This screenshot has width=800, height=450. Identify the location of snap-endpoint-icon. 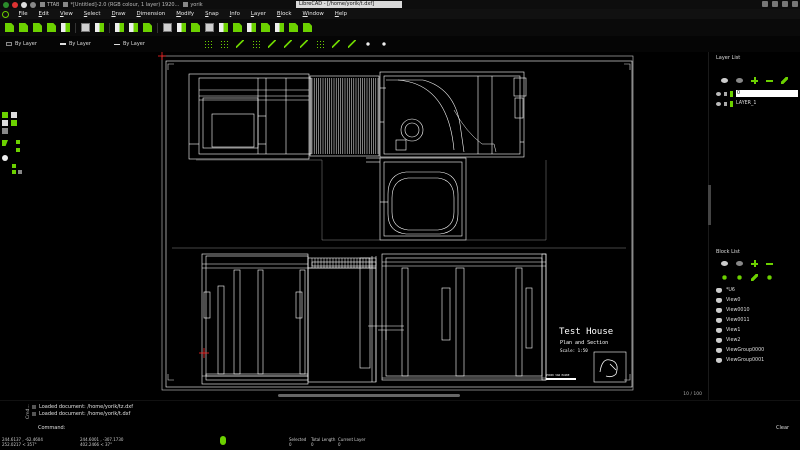
(240, 44).